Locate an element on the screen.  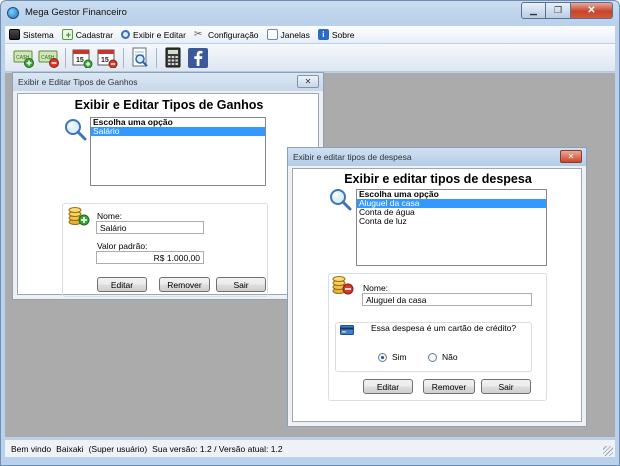
toolbar-report-button is located at coordinates (140, 58).